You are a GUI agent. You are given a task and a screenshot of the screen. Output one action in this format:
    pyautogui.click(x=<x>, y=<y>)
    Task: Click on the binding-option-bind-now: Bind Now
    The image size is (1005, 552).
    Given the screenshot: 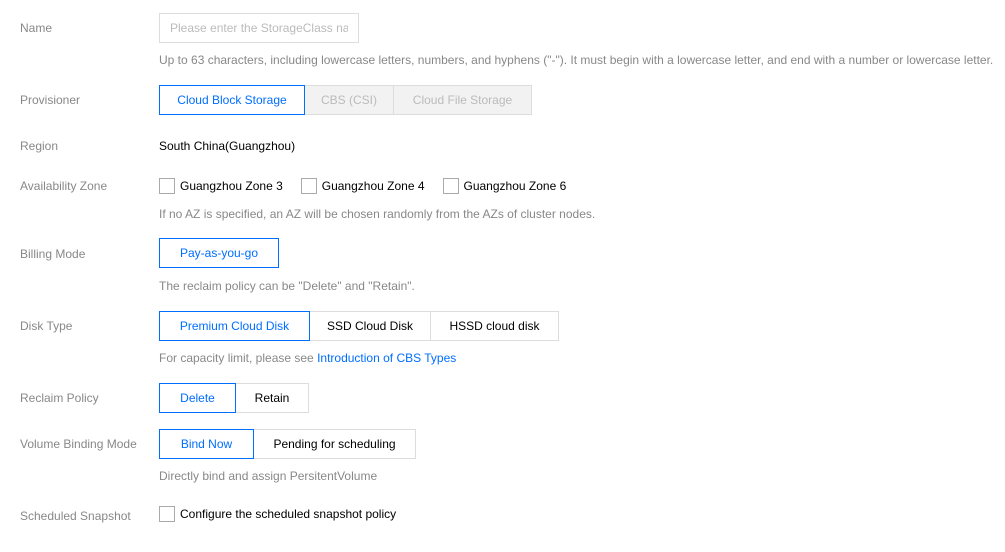 What is the action you would take?
    pyautogui.click(x=206, y=444)
    